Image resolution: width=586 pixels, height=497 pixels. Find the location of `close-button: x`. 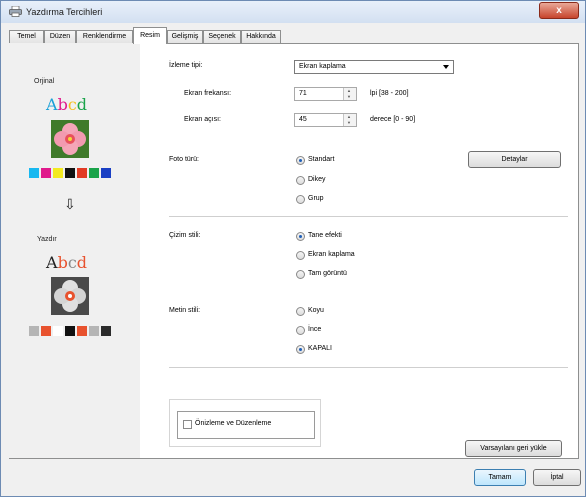

close-button: x is located at coordinates (559, 10).